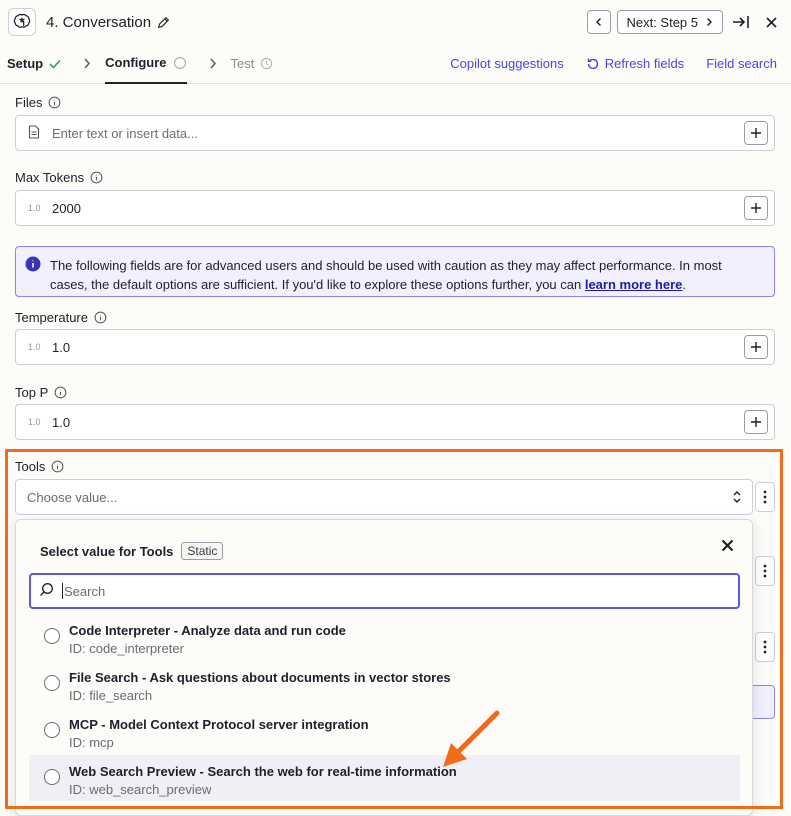 The height and width of the screenshot is (816, 791). What do you see at coordinates (395, 422) in the screenshot?
I see `top-p-input: 1.0 1.0` at bounding box center [395, 422].